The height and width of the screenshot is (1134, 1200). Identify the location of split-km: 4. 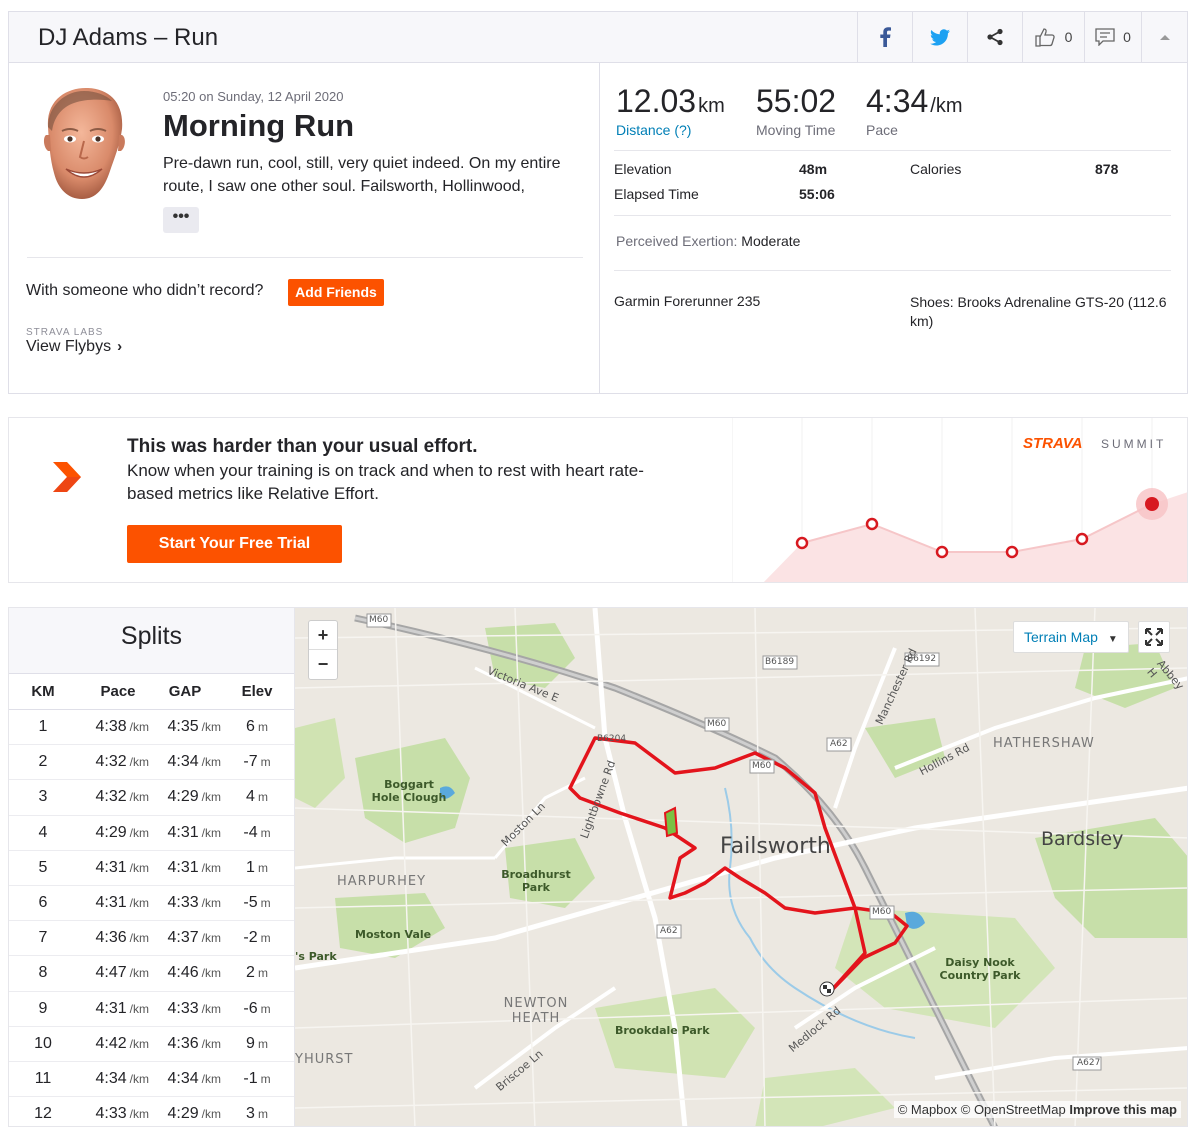
(43, 832).